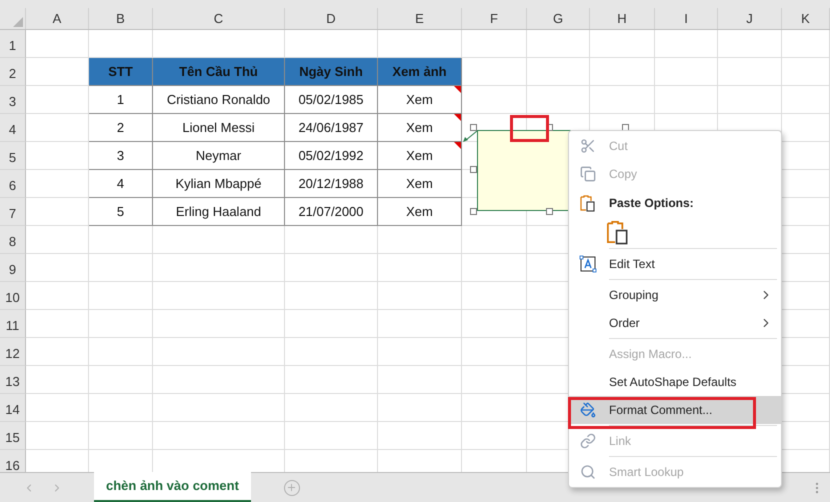 The width and height of the screenshot is (830, 502). What do you see at coordinates (675, 264) in the screenshot?
I see `menu-item: Edit Text` at bounding box center [675, 264].